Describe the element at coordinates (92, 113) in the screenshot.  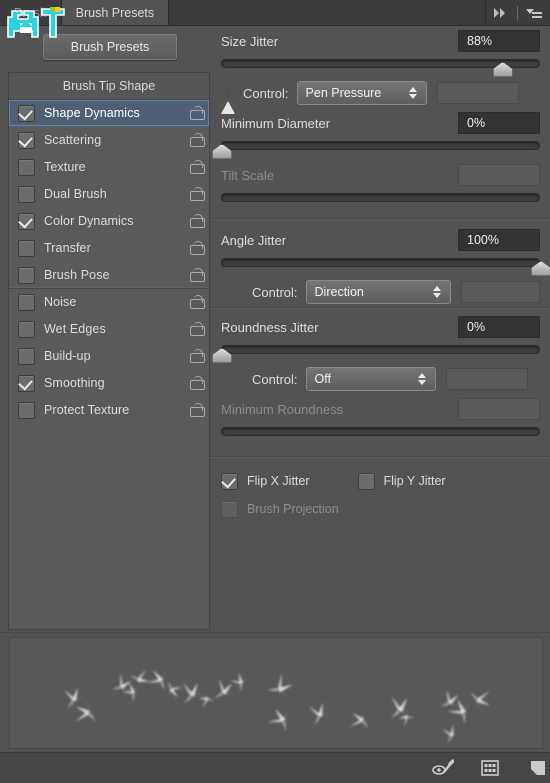
I see `list-item-label: Shape Dynamics` at that location.